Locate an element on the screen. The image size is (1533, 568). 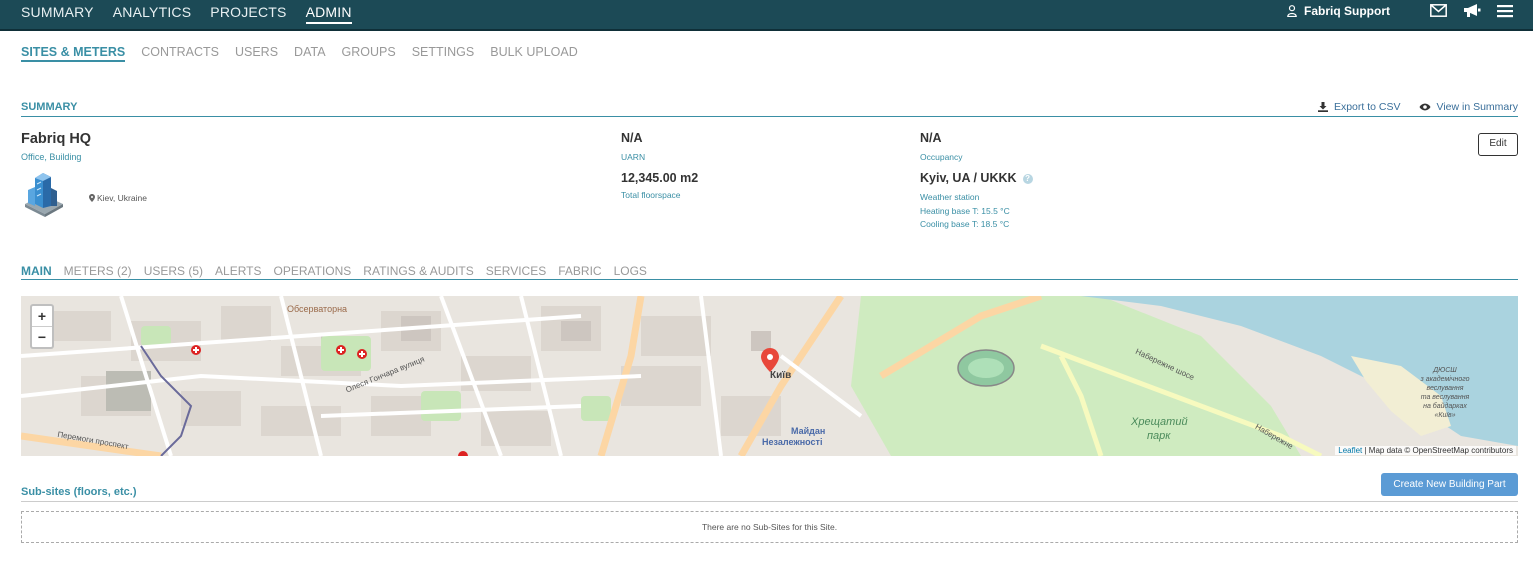
subnav-users: USERS is located at coordinates (256, 53).